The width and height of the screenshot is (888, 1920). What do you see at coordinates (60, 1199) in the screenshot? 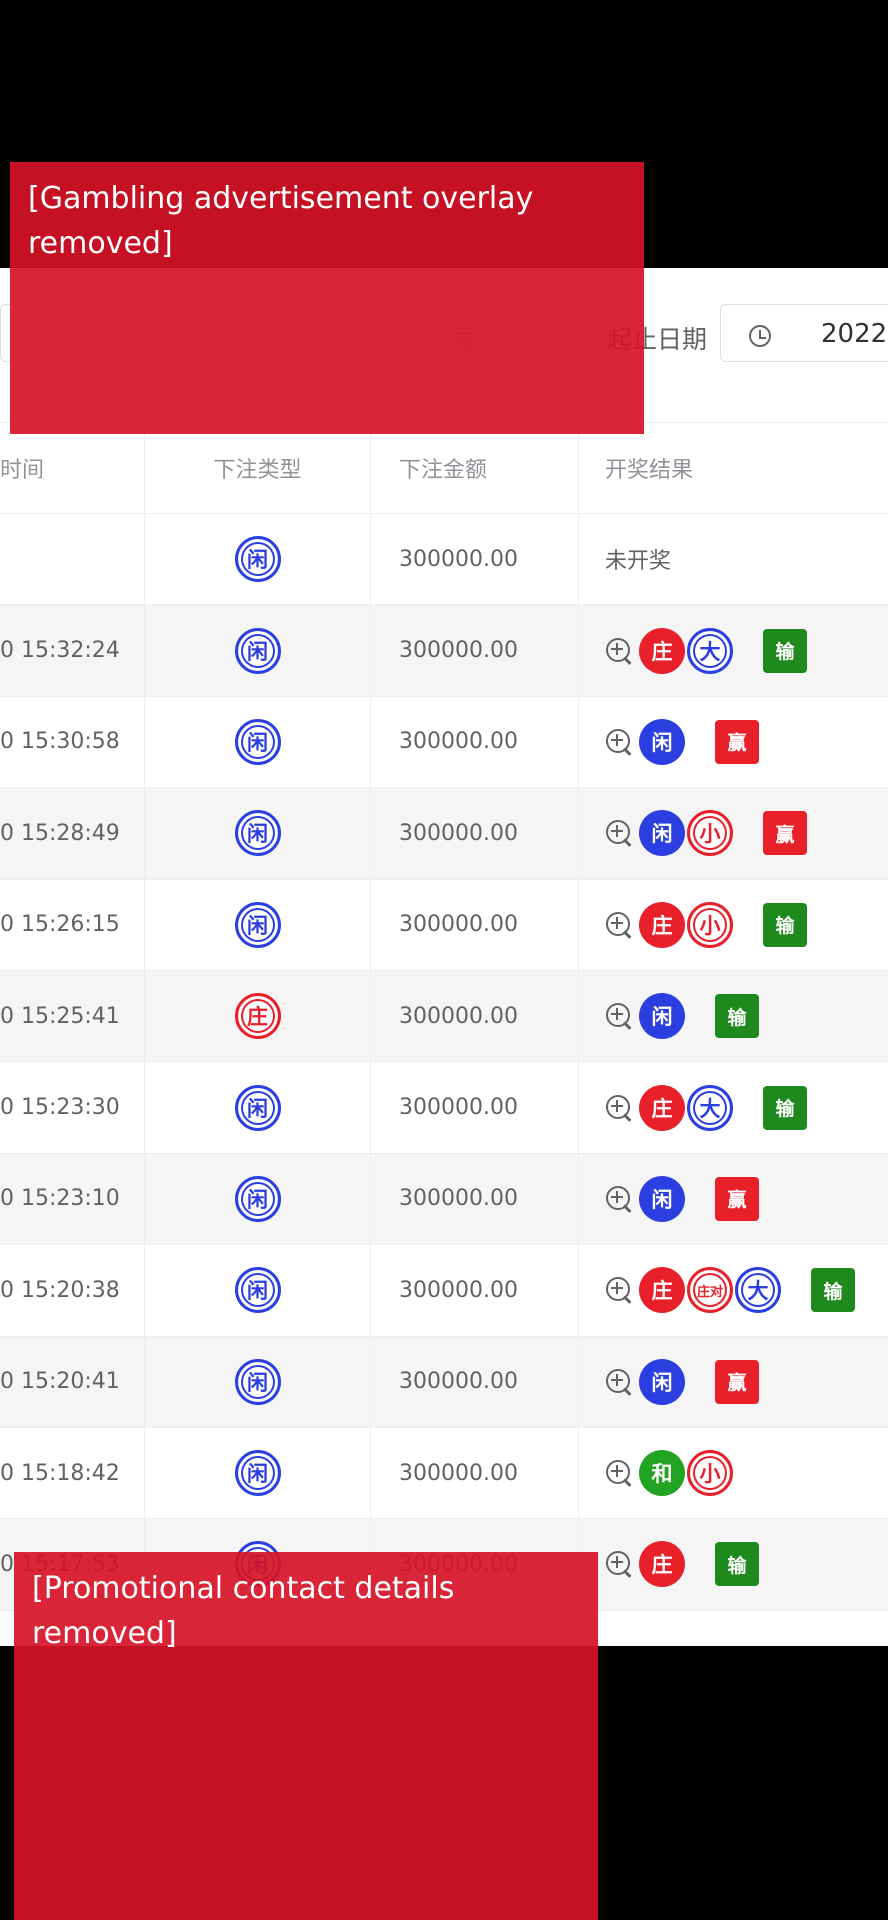
I see `bet-time: 0 15:23:10` at bounding box center [60, 1199].